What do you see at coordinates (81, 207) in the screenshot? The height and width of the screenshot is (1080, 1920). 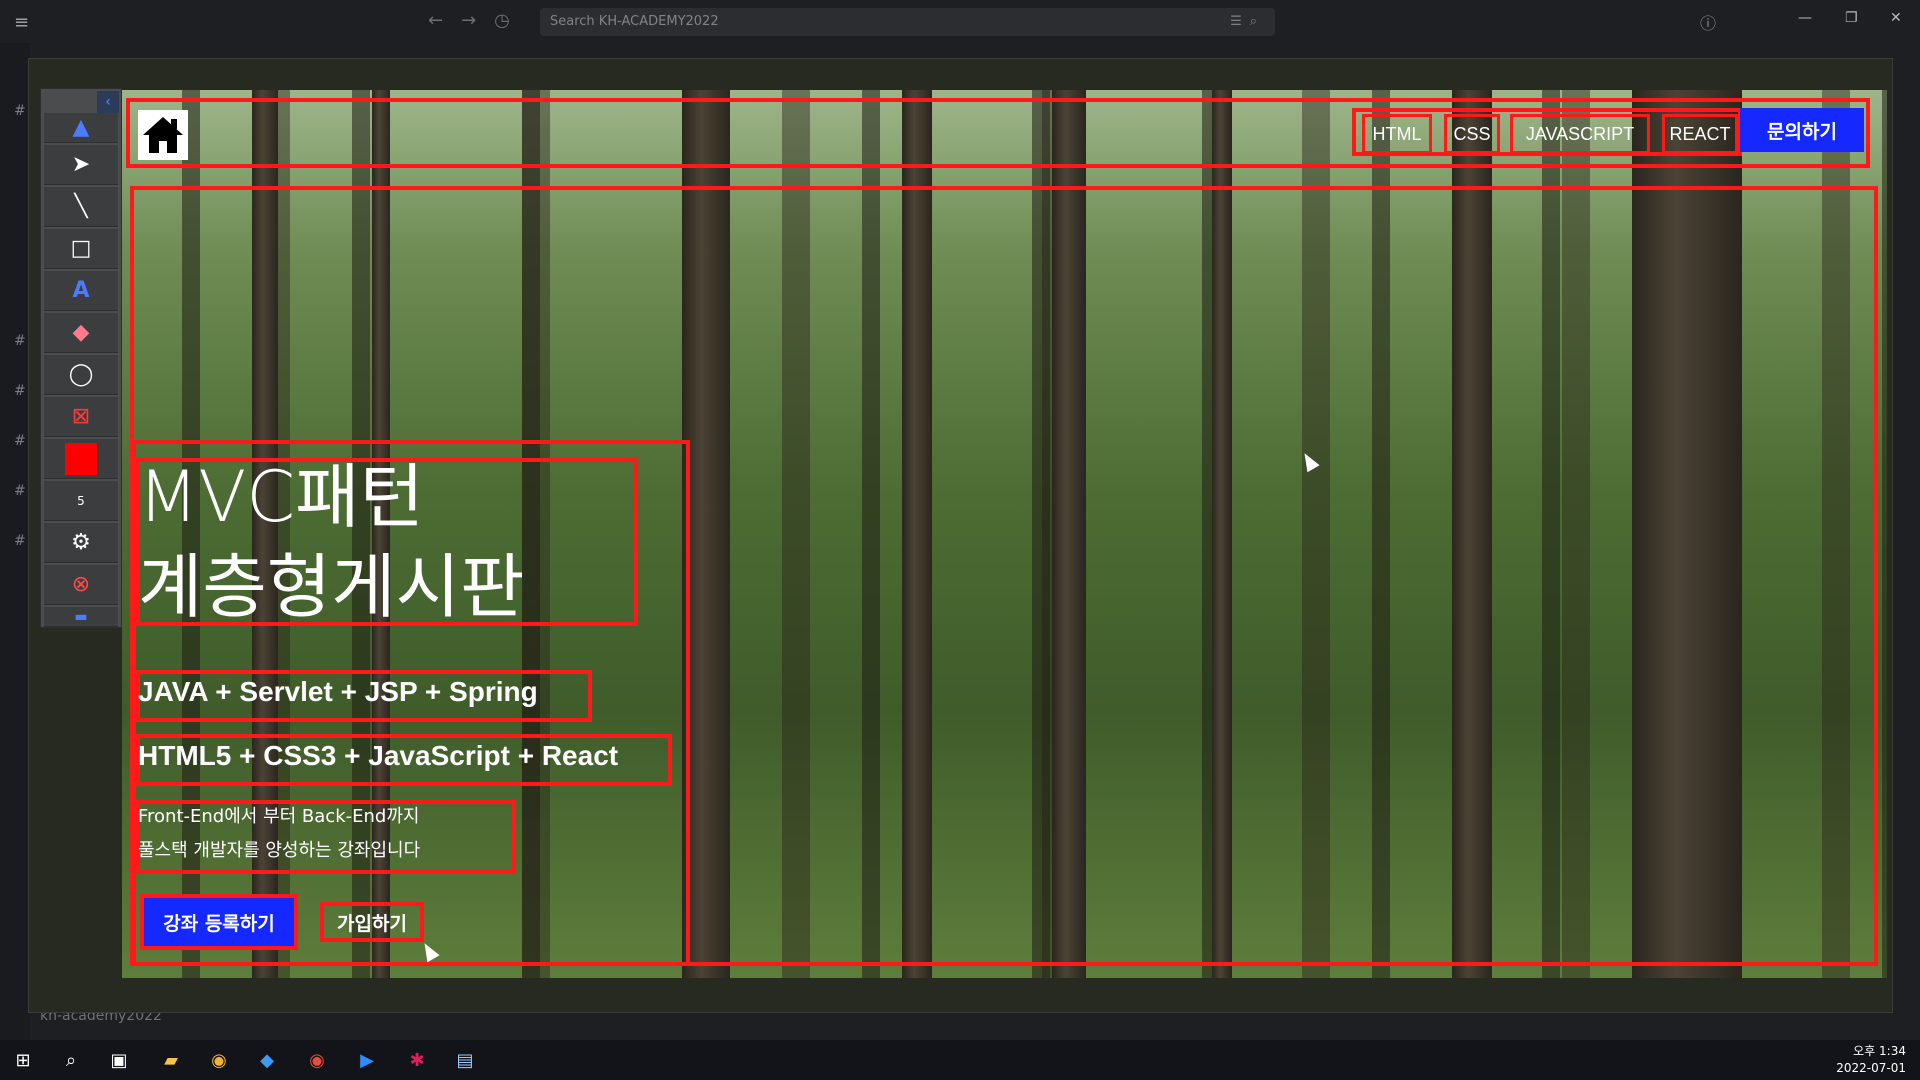 I see `pen-tool-icon: ╲` at bounding box center [81, 207].